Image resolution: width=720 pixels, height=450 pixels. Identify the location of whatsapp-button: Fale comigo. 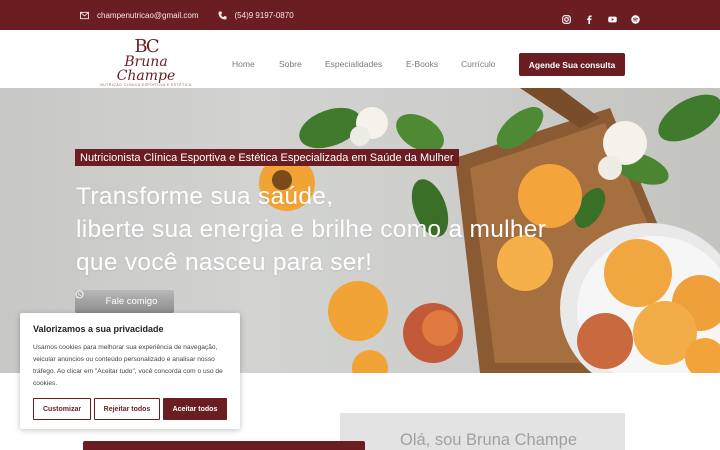
(124, 301).